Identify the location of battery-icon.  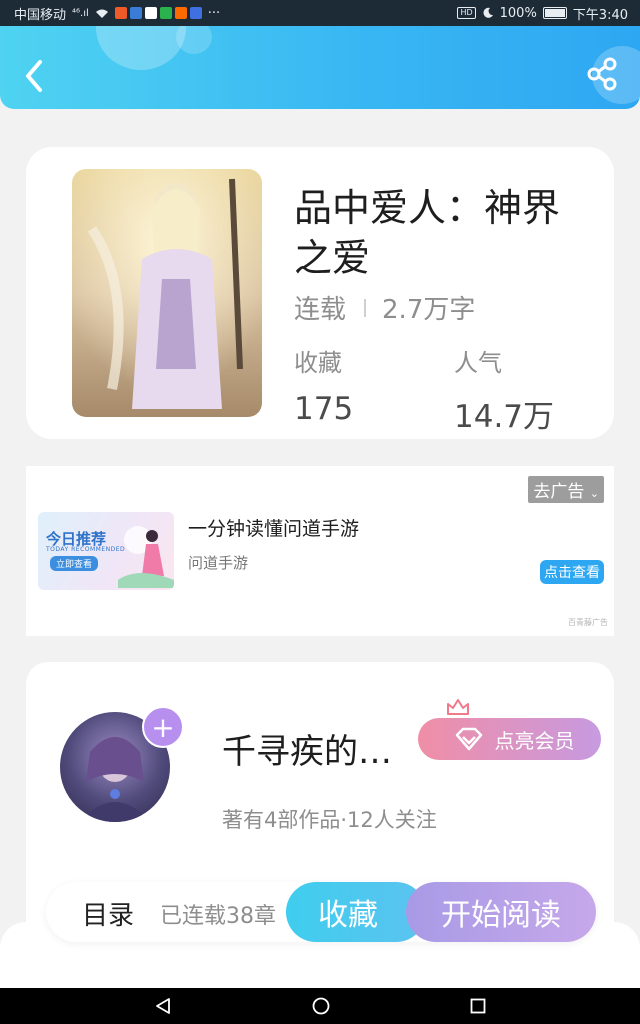
(554, 13).